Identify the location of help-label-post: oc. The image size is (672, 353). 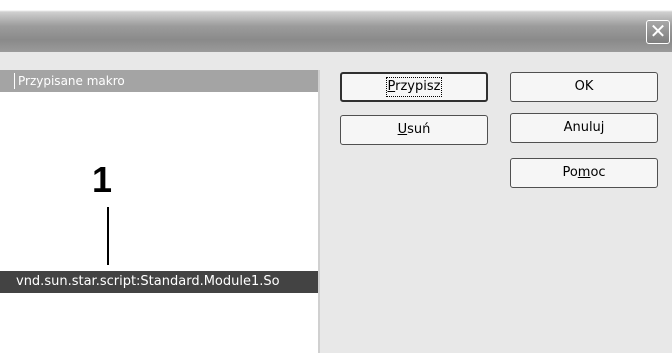
(598, 172).